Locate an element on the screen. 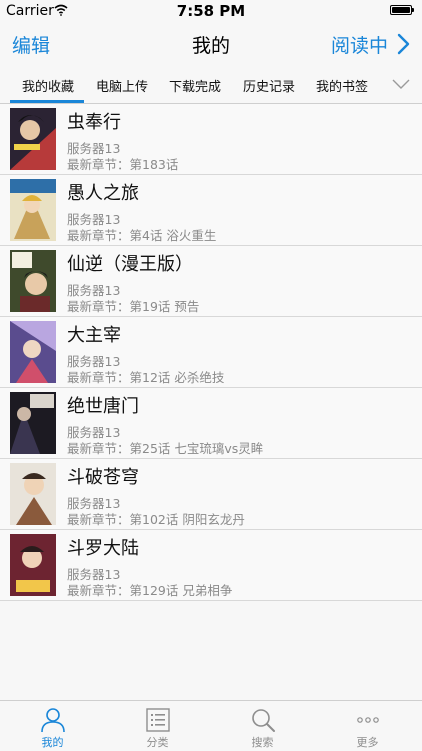 The width and height of the screenshot is (422, 751). bottom-tab-bar: 我的 分类 搜索 更多 is located at coordinates (211, 725).